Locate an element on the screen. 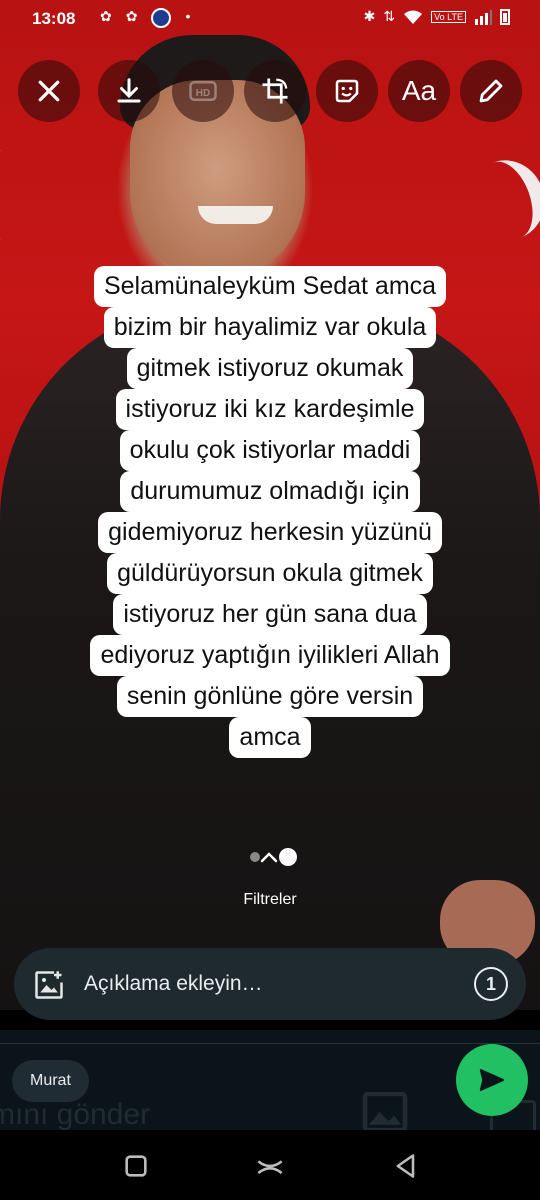 This screenshot has width=540, height=1200. sticker-button is located at coordinates (347, 91).